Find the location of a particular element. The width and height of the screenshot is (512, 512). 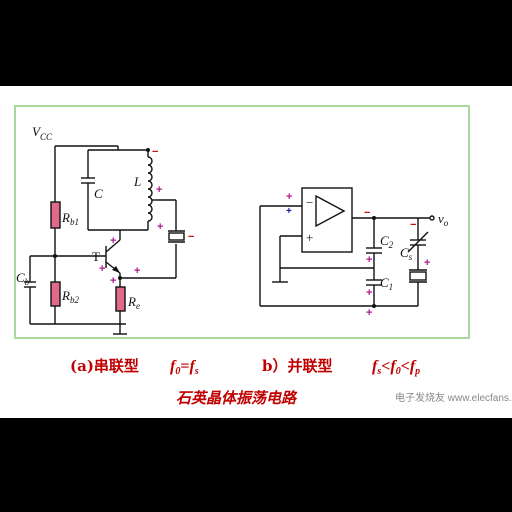

cs-label: Cs is located at coordinates (406, 253).